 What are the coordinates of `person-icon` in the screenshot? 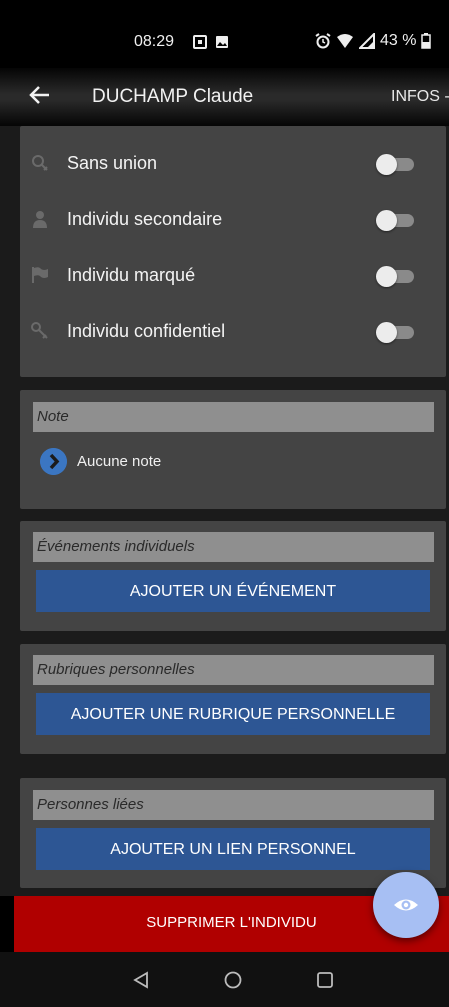 It's located at (40, 219).